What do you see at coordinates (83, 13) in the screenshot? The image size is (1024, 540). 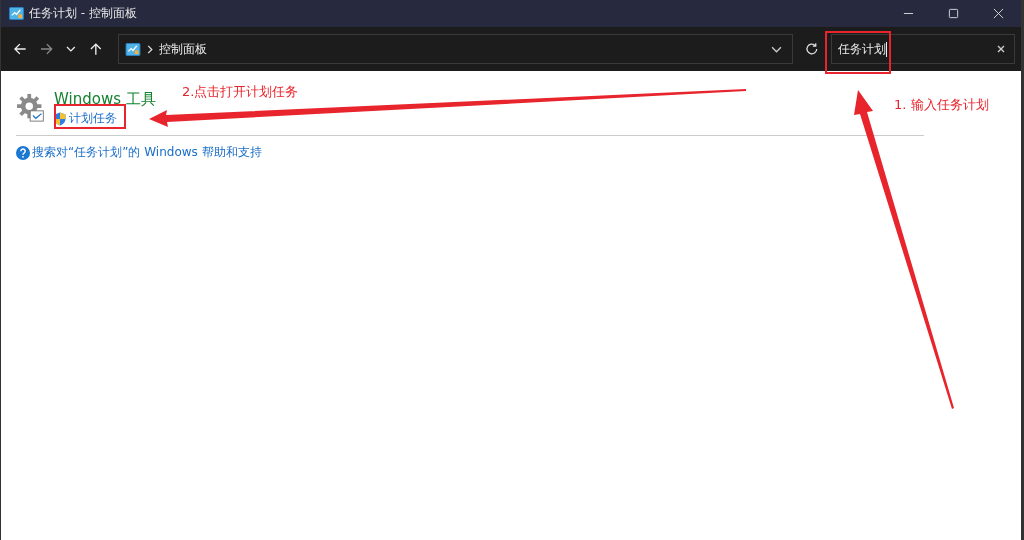 I see `window-title: 任务计划 - 控制面板` at bounding box center [83, 13].